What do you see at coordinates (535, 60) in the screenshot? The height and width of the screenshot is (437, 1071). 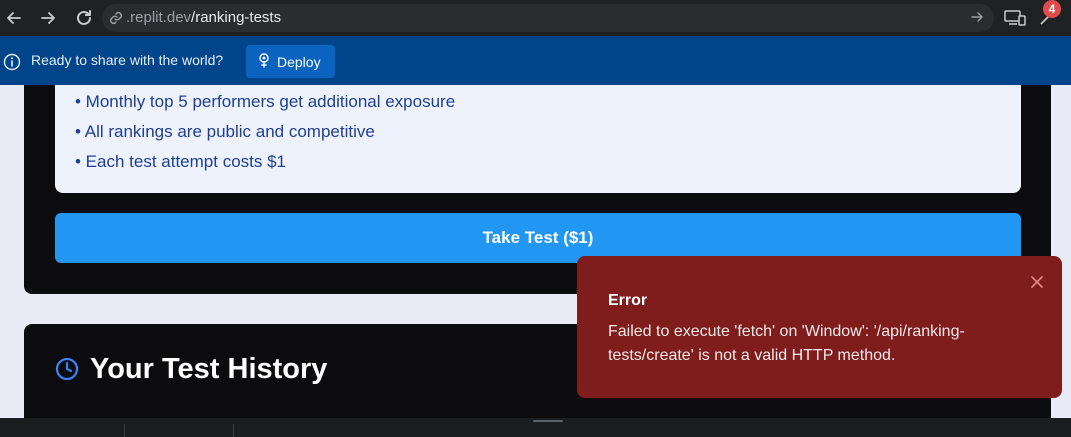 I see `deploy-banner: Ready to share with the world? Deploy` at bounding box center [535, 60].